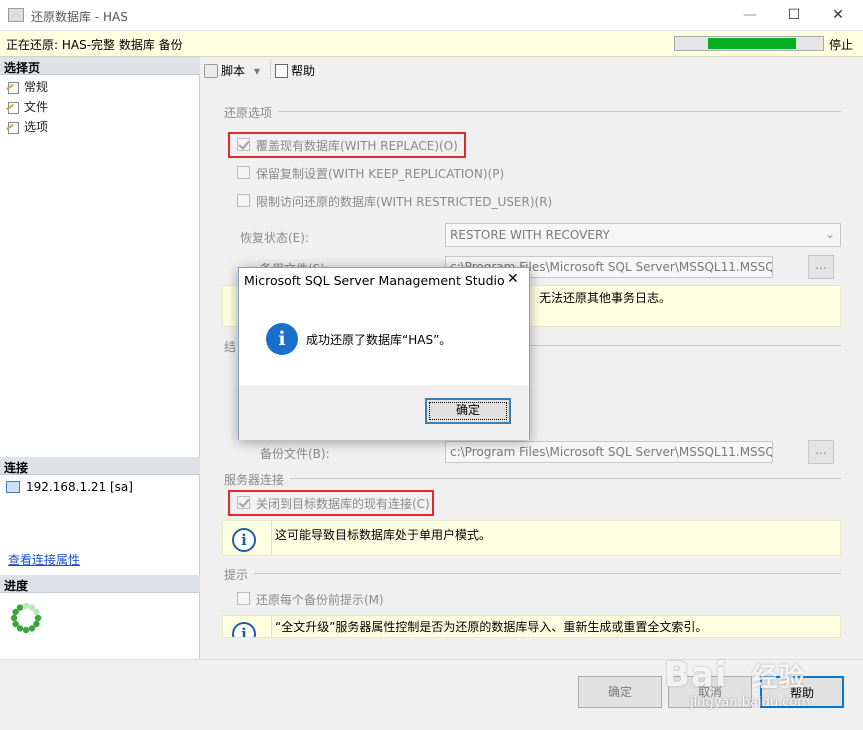  Describe the element at coordinates (513, 279) in the screenshot. I see `dialog-close-icon: ✕` at that location.